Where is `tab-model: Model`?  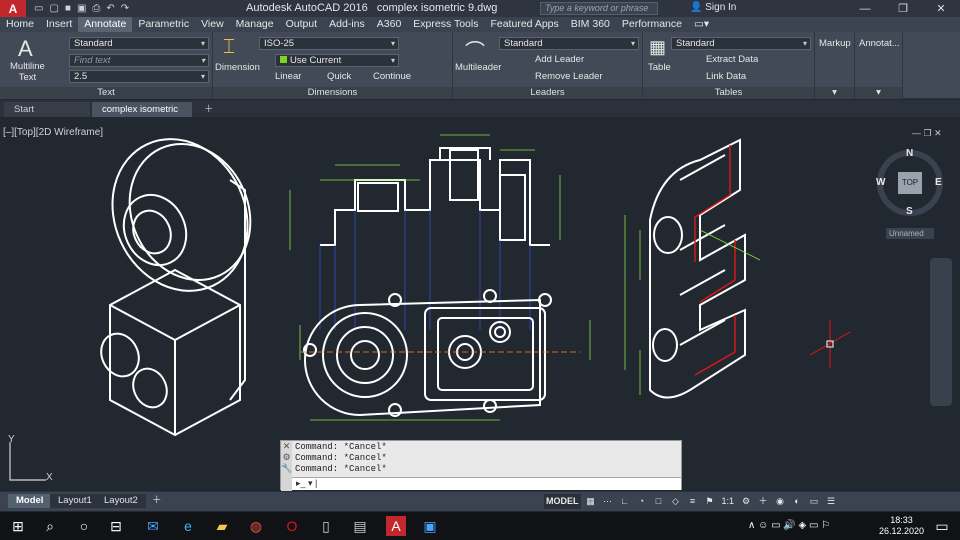 tab-model: Model is located at coordinates (30, 501).